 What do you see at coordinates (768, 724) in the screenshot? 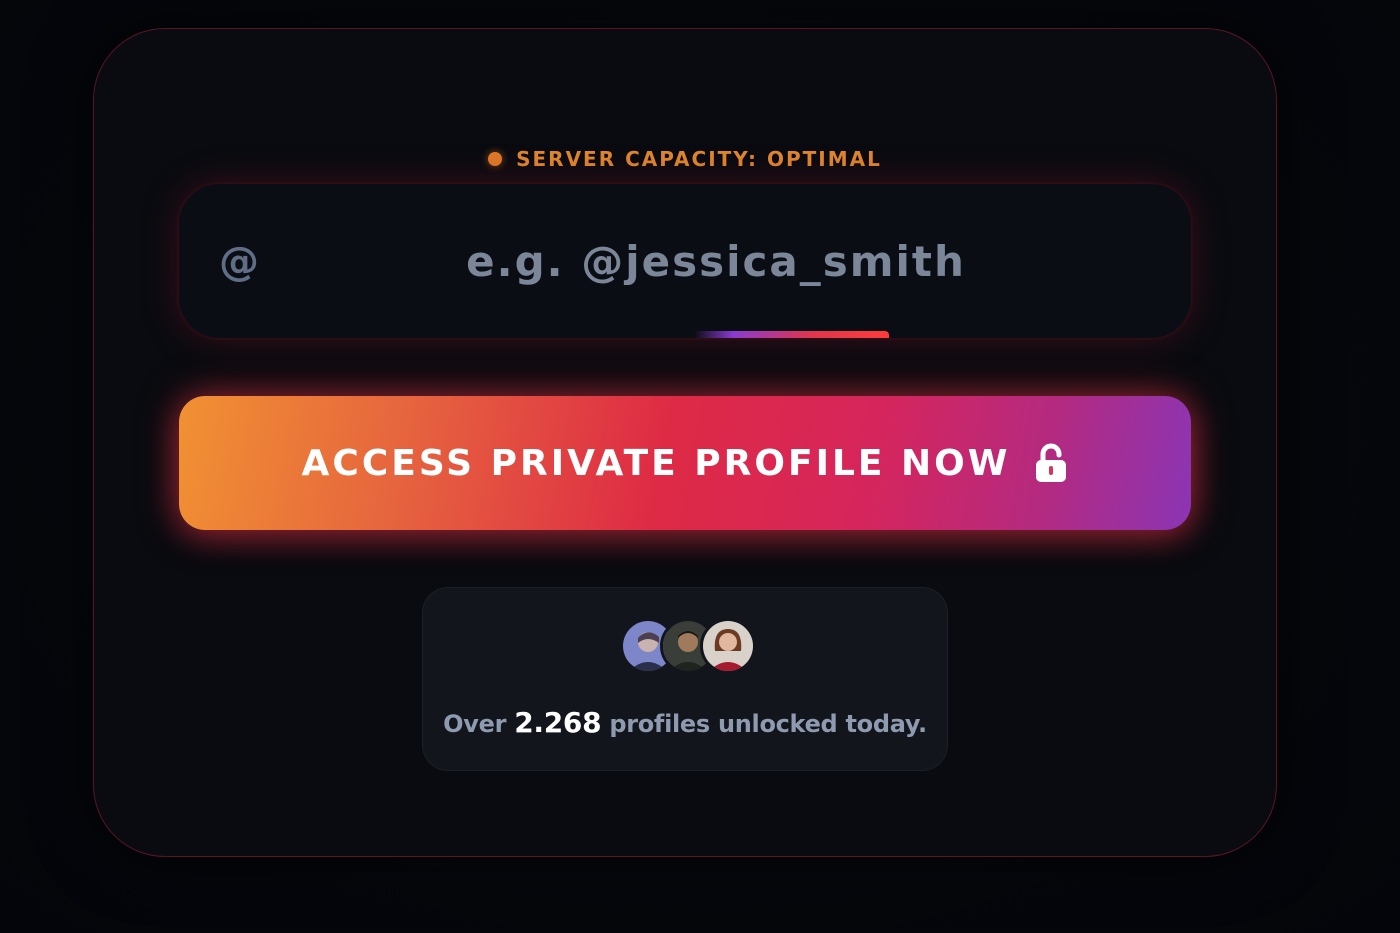
I see `proof-suffix: profiles unlocked today.` at bounding box center [768, 724].